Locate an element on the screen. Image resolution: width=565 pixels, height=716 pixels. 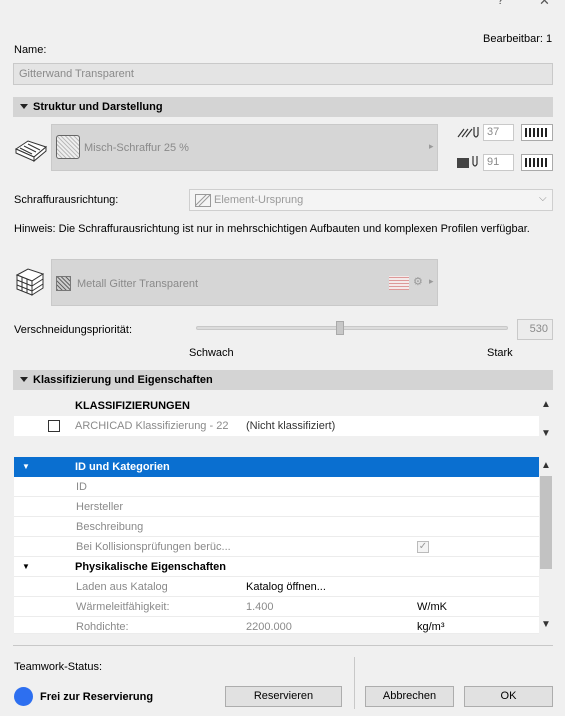
classification-scroll-down-icon: ▼ is located at coordinates (546, 434).